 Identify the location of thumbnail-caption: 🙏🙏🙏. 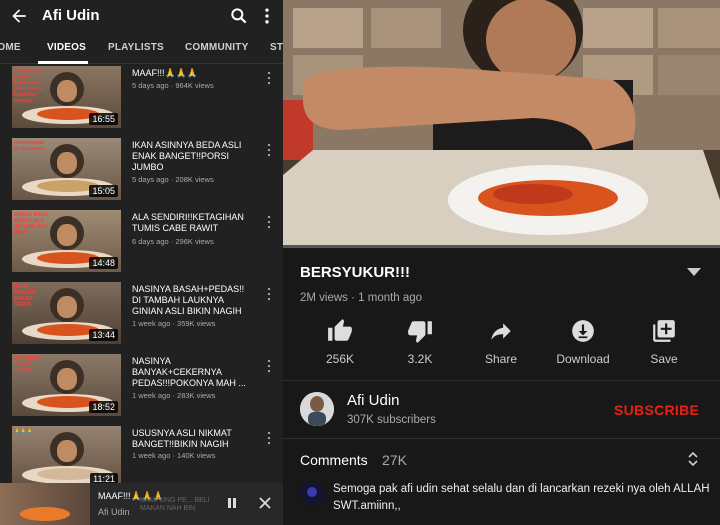
(23, 431).